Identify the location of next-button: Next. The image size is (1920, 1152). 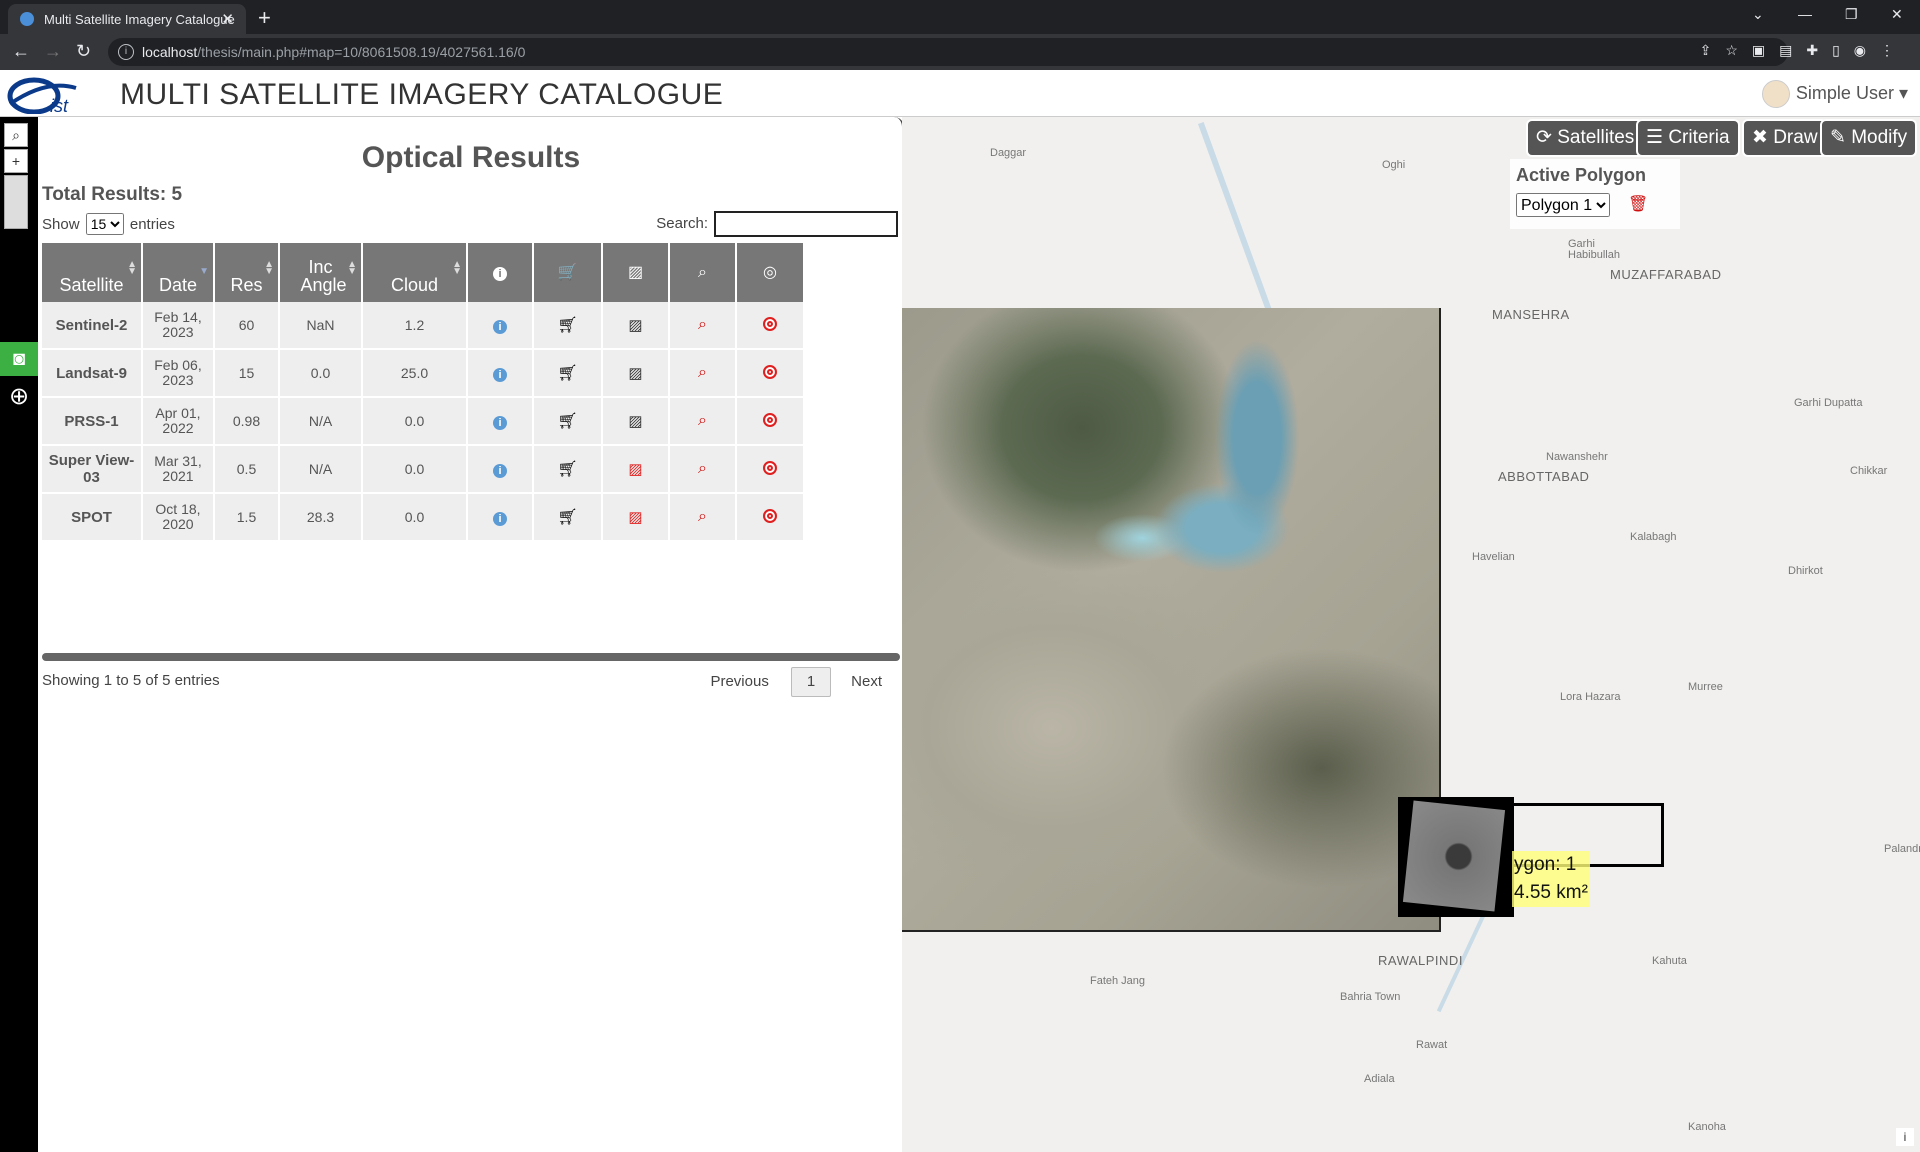
(866, 681).